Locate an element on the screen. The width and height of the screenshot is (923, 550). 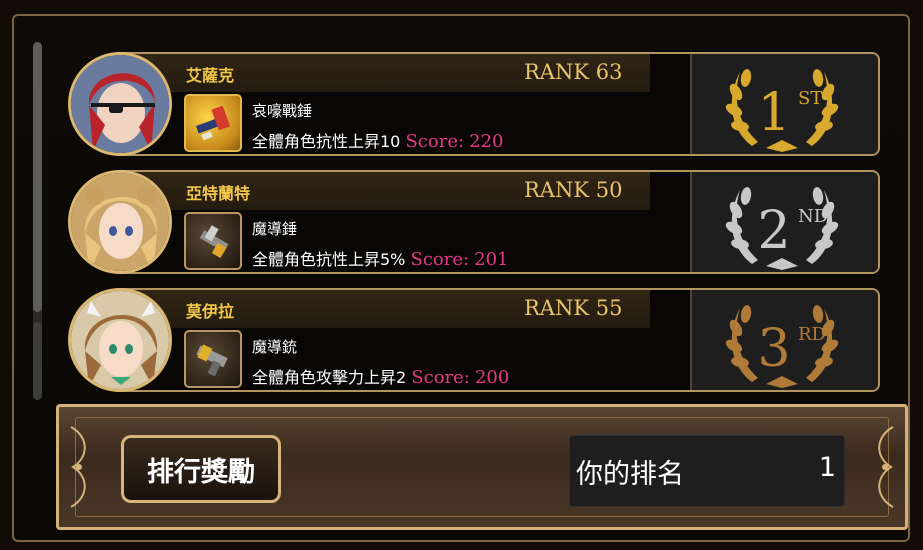
ornament-left-icon is located at coordinates (78, 467).